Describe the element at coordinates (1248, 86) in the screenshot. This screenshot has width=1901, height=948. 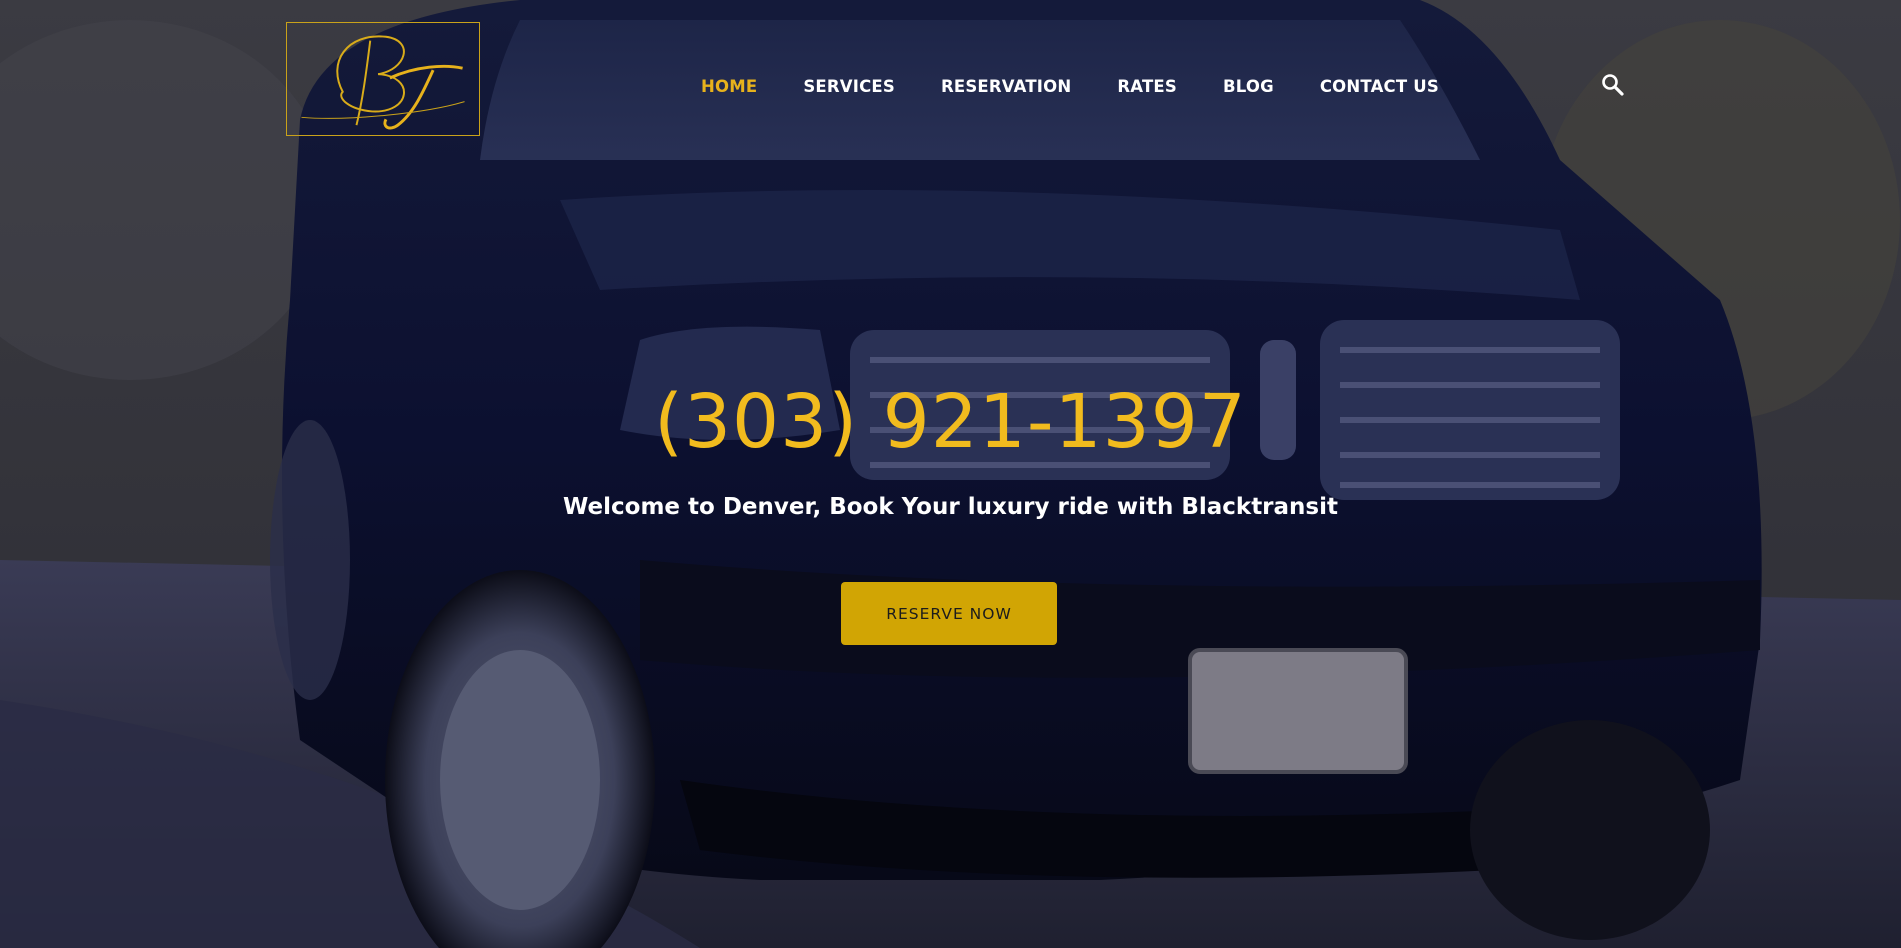
I see `nav-item-blog: BLOG` at that location.